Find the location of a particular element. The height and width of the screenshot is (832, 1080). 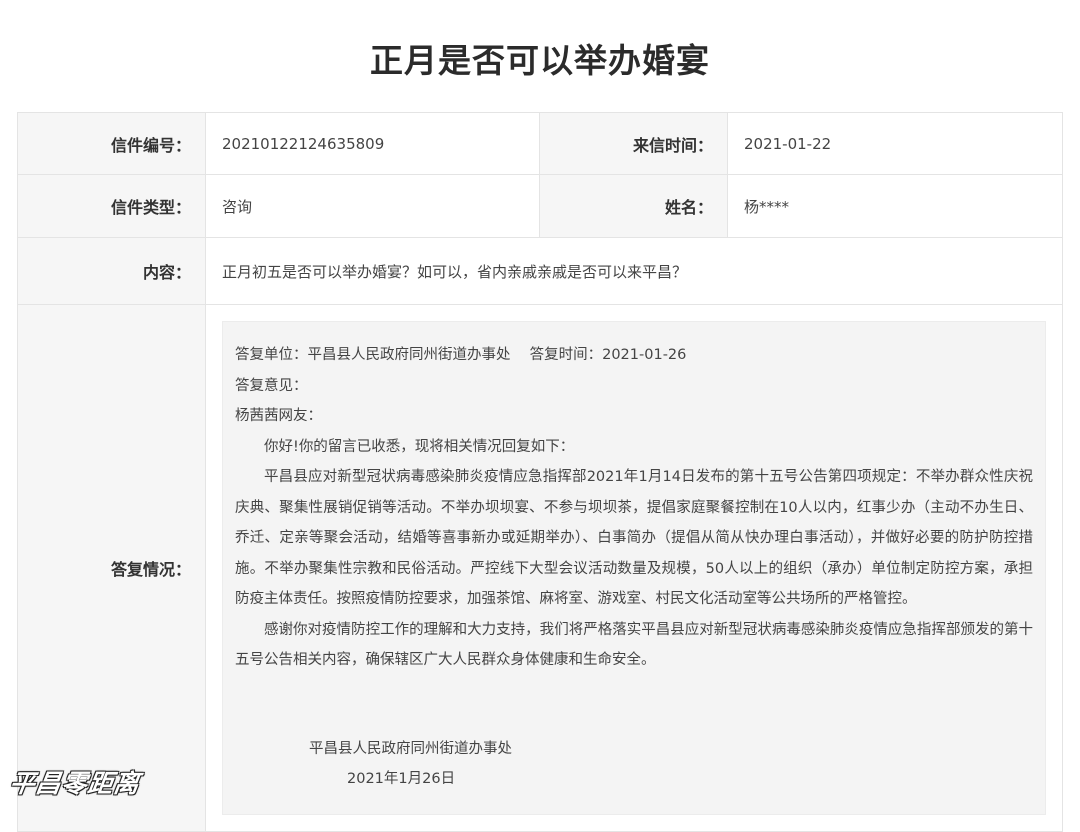

reply-label: 答复情况： is located at coordinates (111, 568).